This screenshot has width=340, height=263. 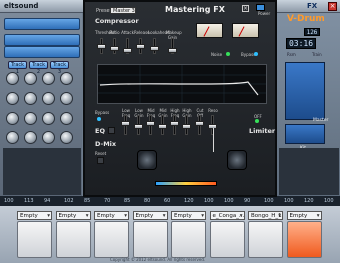 I want to click on mastering-title: Mastering FX, so click(x=195, y=9).